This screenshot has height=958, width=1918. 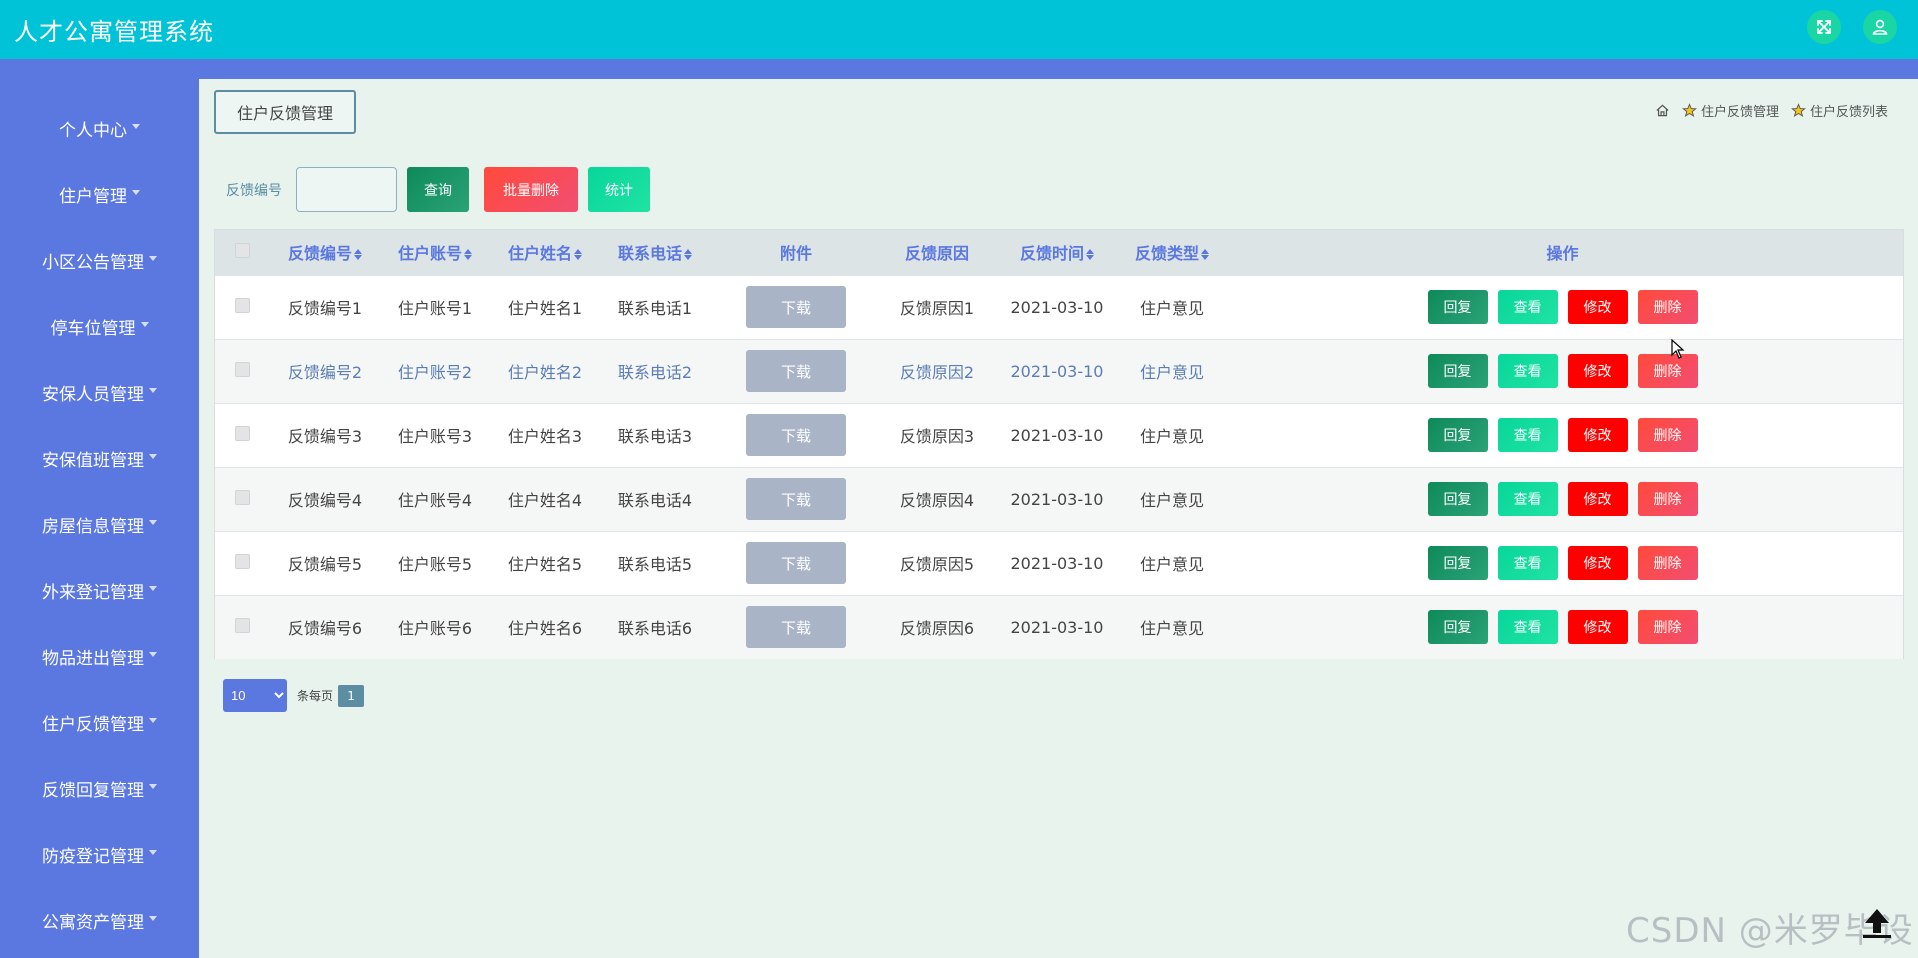 I want to click on fullscreen-icon, so click(x=1824, y=27).